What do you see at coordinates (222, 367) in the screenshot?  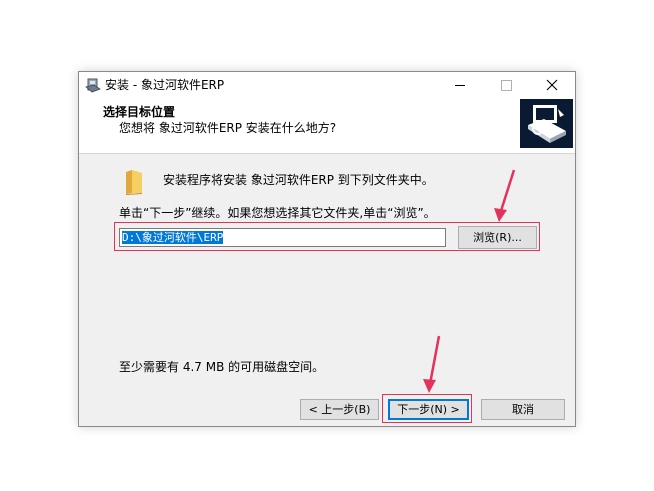 I see `disk-space-text: 至少需要有 4.7 MB 的可用磁盘空间。` at bounding box center [222, 367].